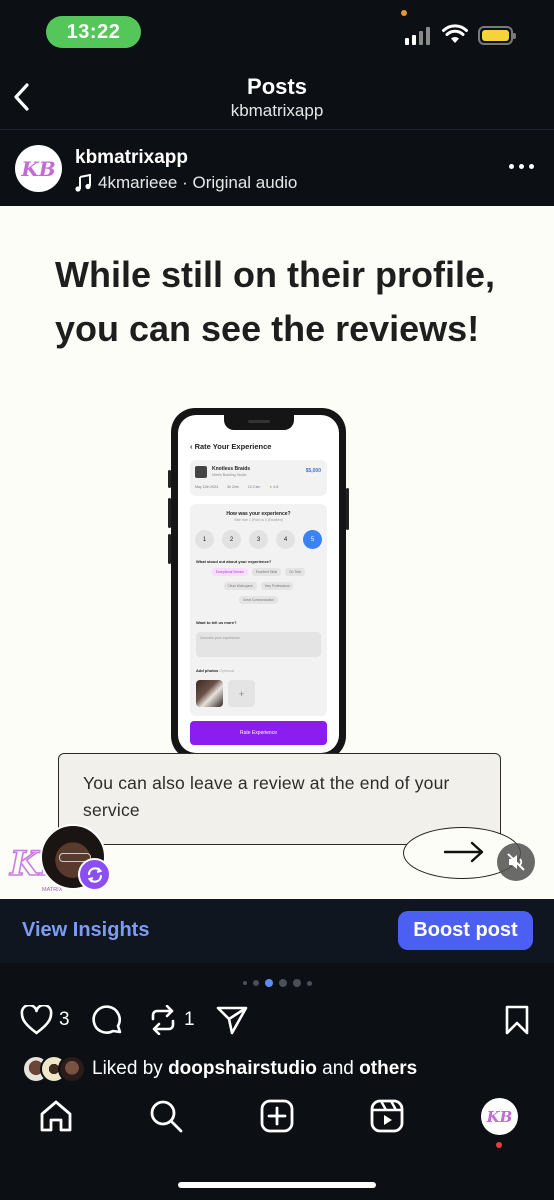 This screenshot has height=1200, width=554. Describe the element at coordinates (277, 1023) in the screenshot. I see `post-actions: 3 1` at that location.